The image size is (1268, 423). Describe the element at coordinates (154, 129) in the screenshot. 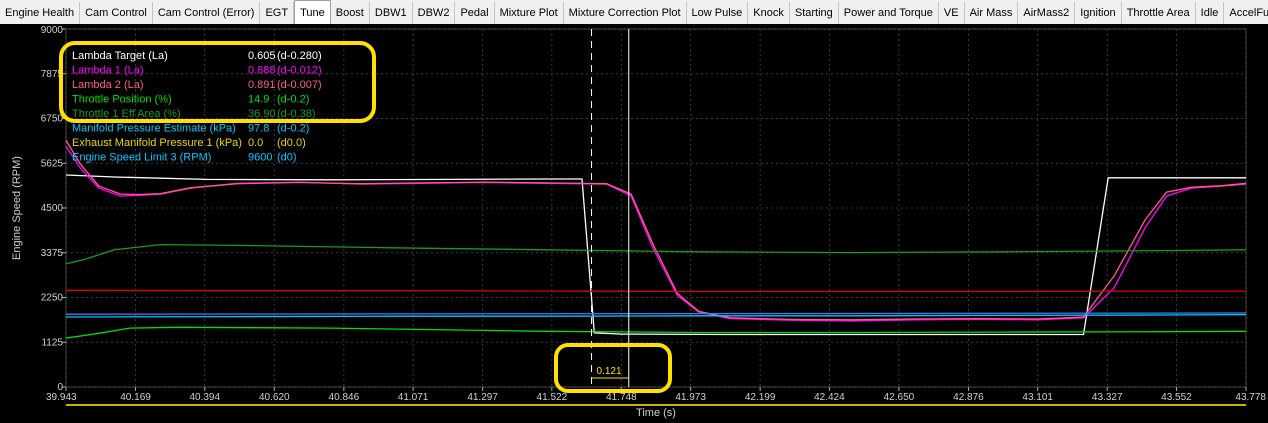

I see `legend-label: Manifold Pressure Estimate (kPa)` at that location.